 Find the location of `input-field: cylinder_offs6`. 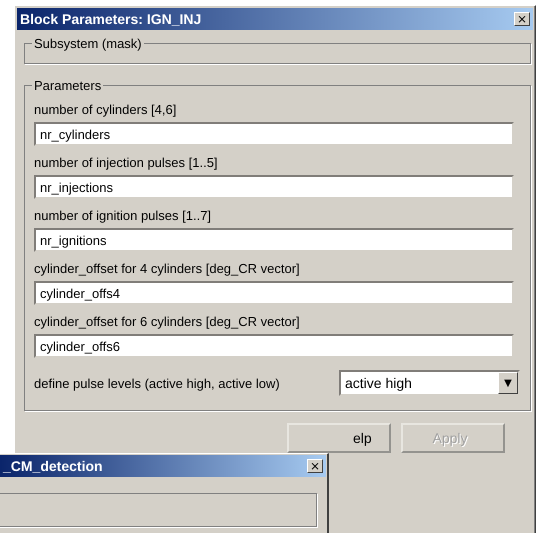

input-field: cylinder_offs6 is located at coordinates (274, 346).